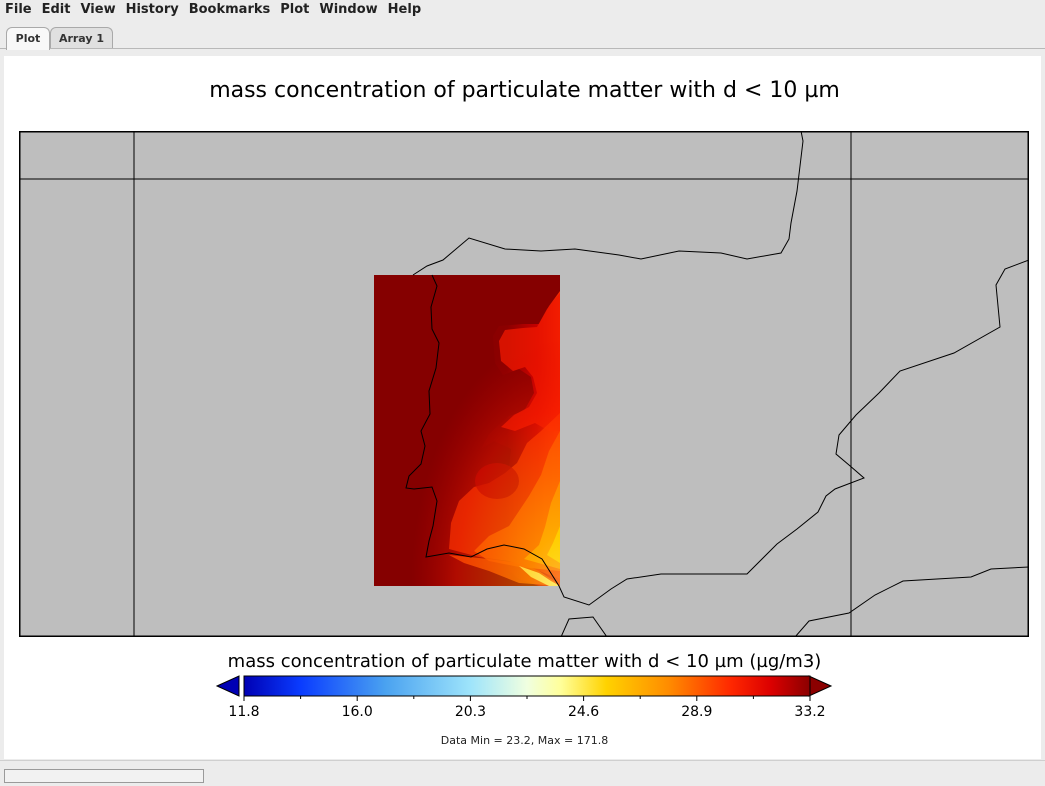 The height and width of the screenshot is (786, 1045). What do you see at coordinates (243, 712) in the screenshot?
I see `colorbar-tick-label: 11.8` at bounding box center [243, 712].